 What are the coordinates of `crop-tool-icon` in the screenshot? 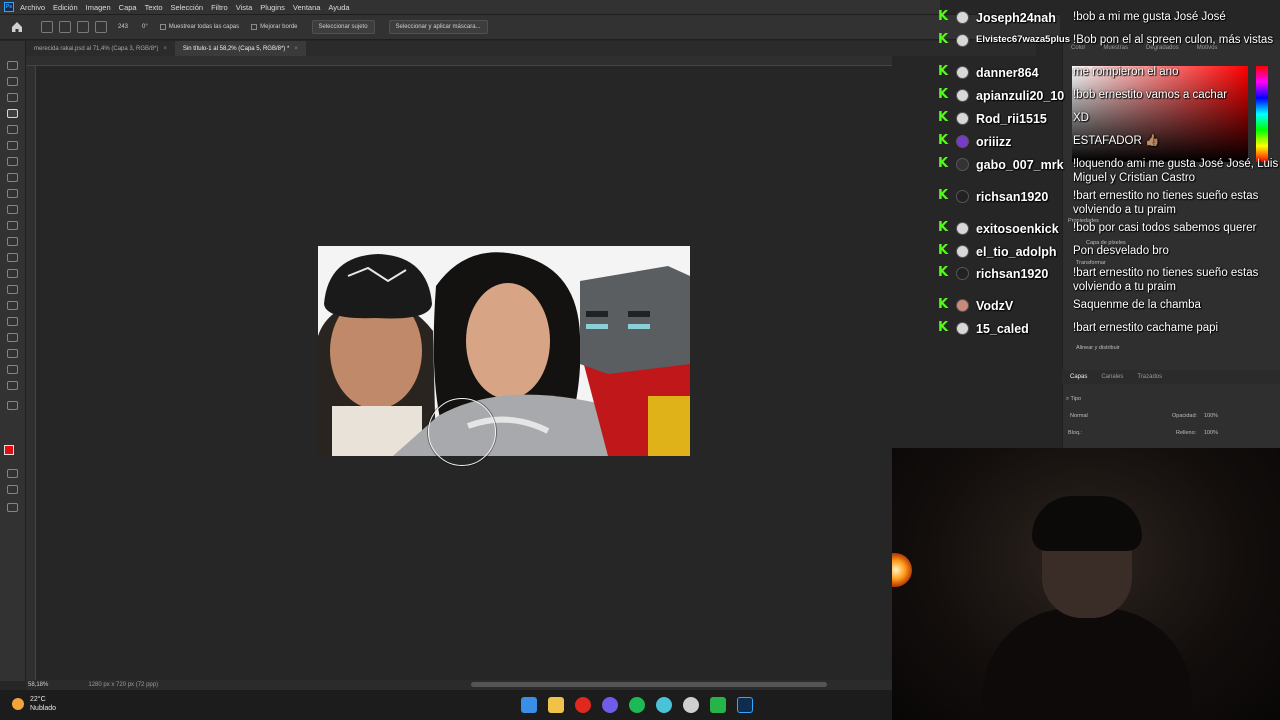 It's located at (12, 129).